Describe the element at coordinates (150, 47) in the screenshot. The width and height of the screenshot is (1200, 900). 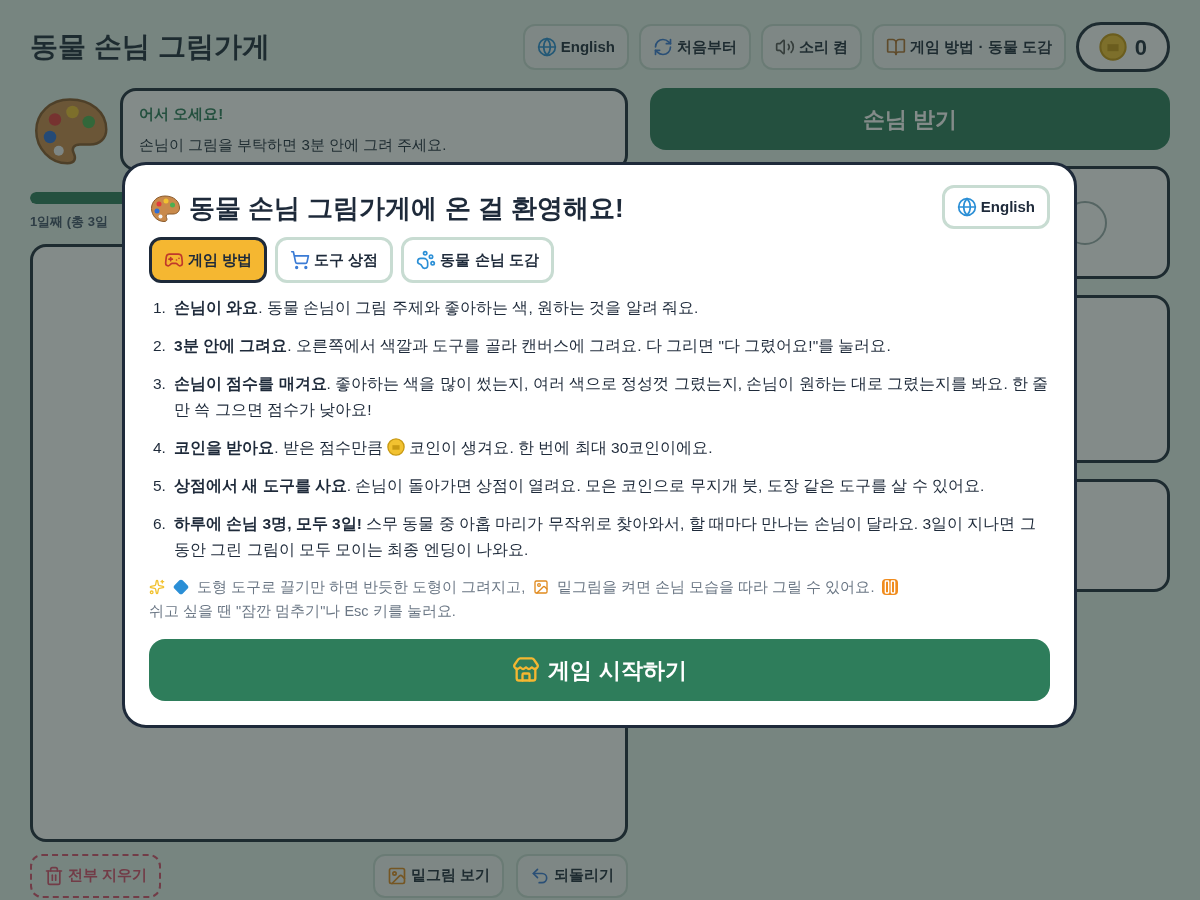
I see `app-title: 동물 손님 그림가게` at that location.